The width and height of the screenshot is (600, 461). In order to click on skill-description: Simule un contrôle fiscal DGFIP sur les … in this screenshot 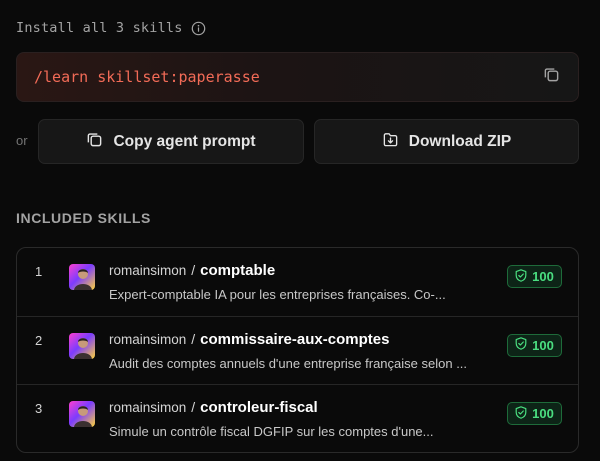, I will do `click(271, 432)`.